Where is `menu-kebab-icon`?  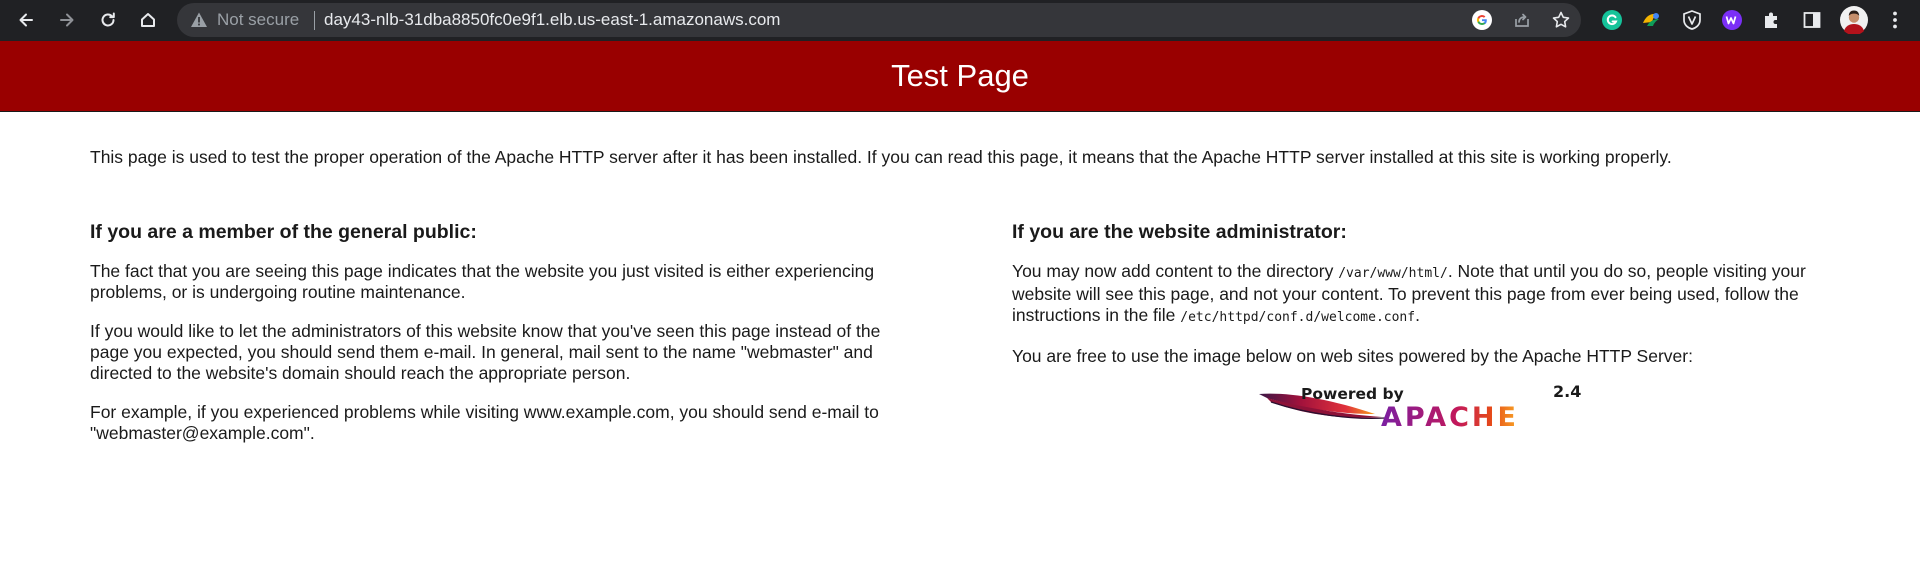 menu-kebab-icon is located at coordinates (1895, 20).